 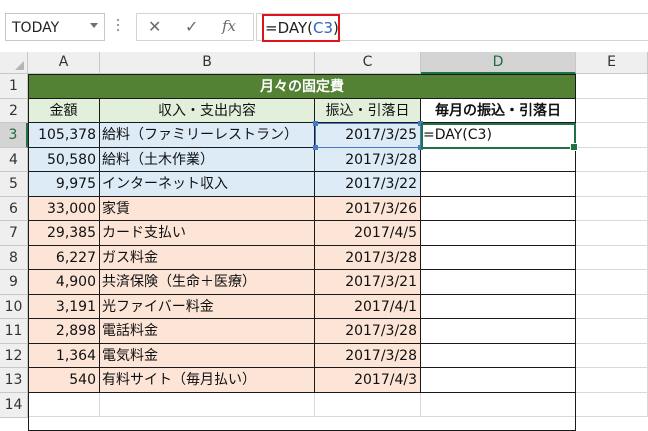 I want to click on row-header-14: 14, so click(x=14, y=405).